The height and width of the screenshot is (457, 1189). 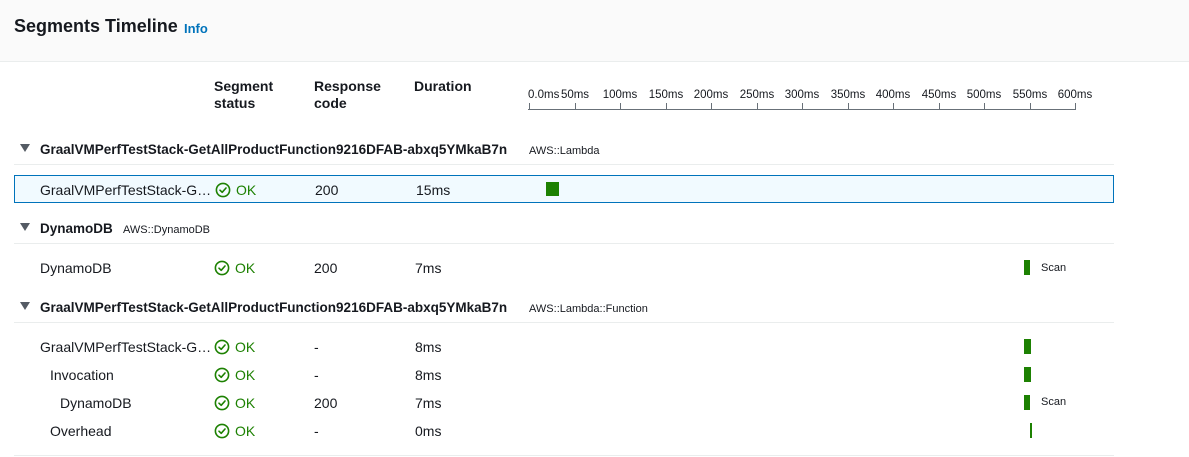 What do you see at coordinates (1075, 95) in the screenshot?
I see `axis-tick-label: 600ms` at bounding box center [1075, 95].